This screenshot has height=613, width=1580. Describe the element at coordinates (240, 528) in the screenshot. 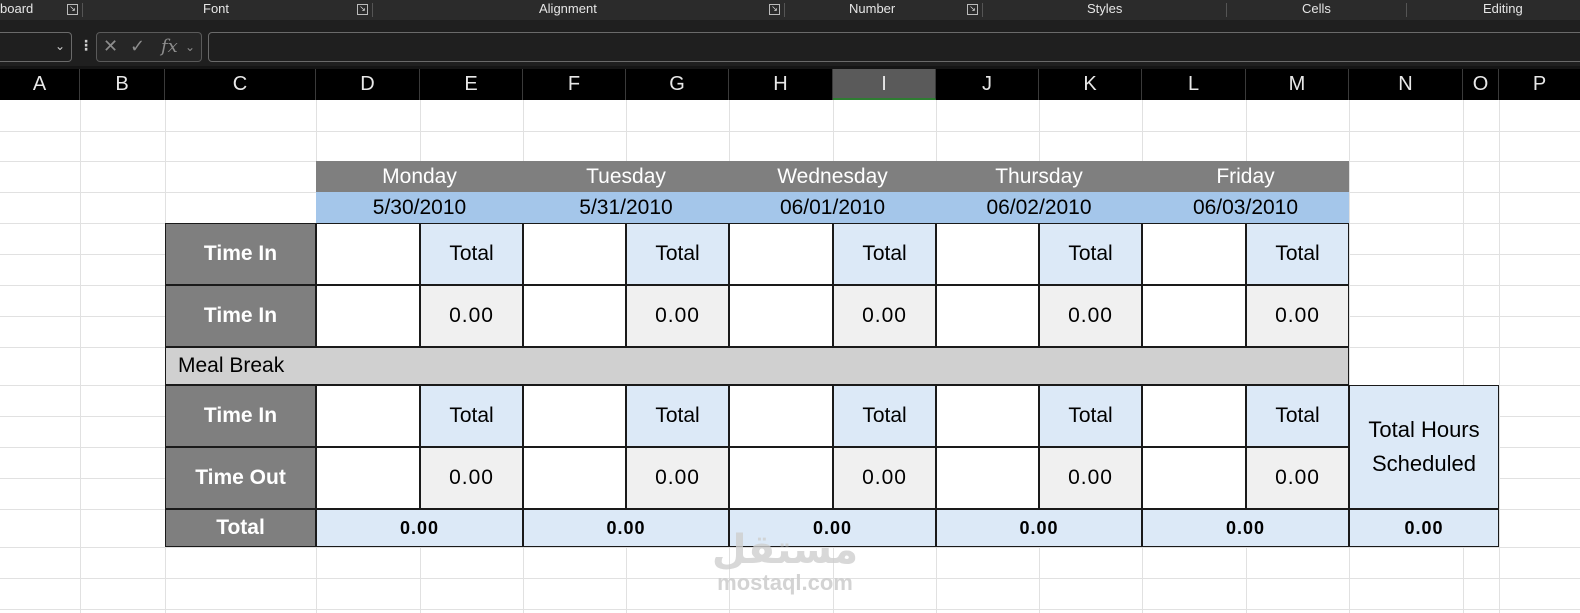

I see `row-label-total: Total` at that location.